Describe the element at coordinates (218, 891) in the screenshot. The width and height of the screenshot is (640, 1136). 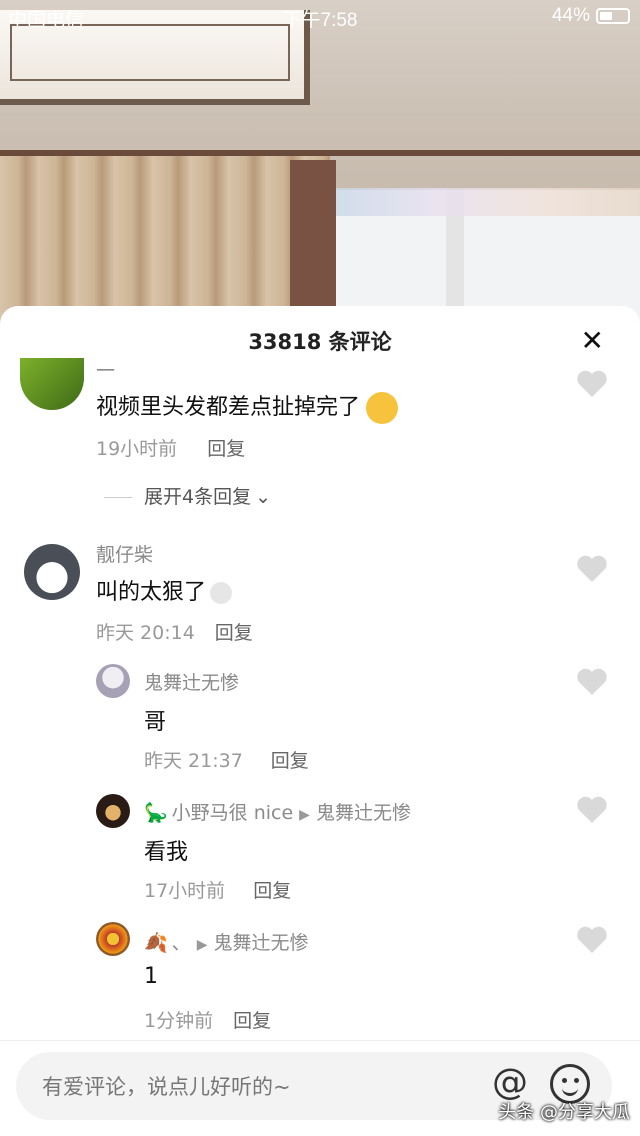
I see `comment-meta: 17小时前 回复` at that location.